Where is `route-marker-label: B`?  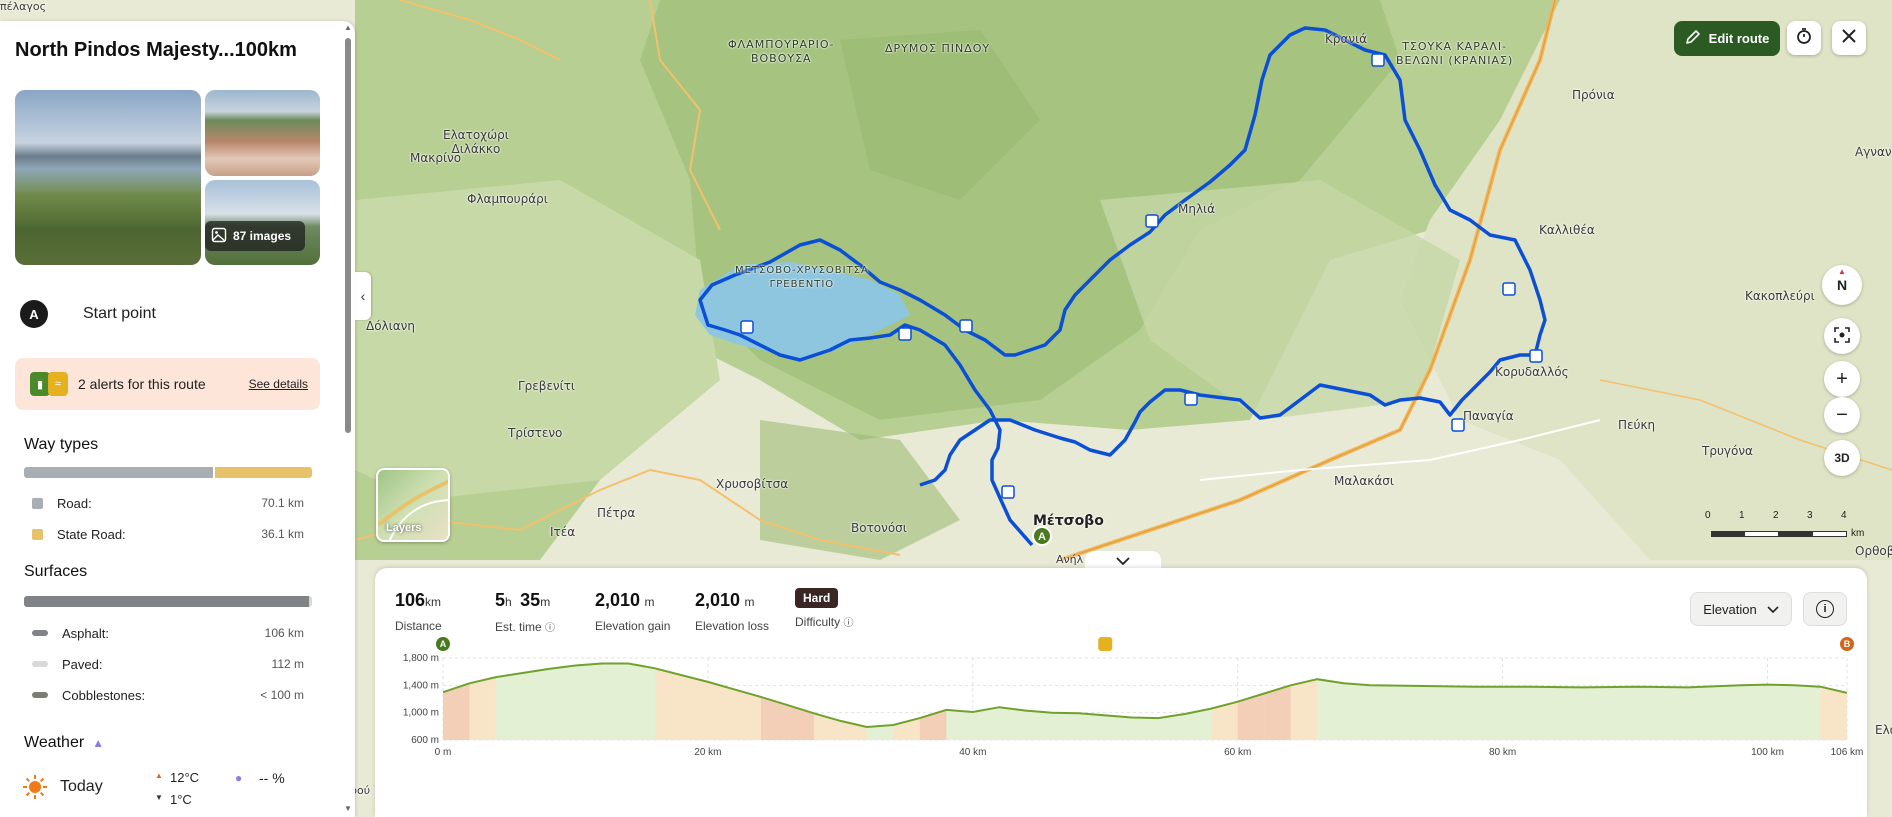 route-marker-label: B is located at coordinates (1847, 644).